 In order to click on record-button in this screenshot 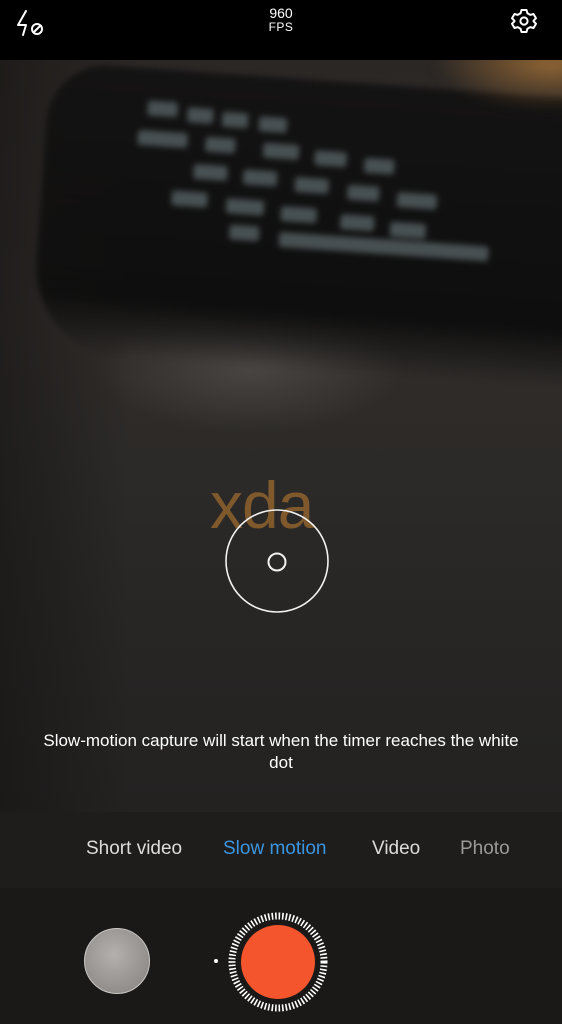, I will do `click(278, 962)`.